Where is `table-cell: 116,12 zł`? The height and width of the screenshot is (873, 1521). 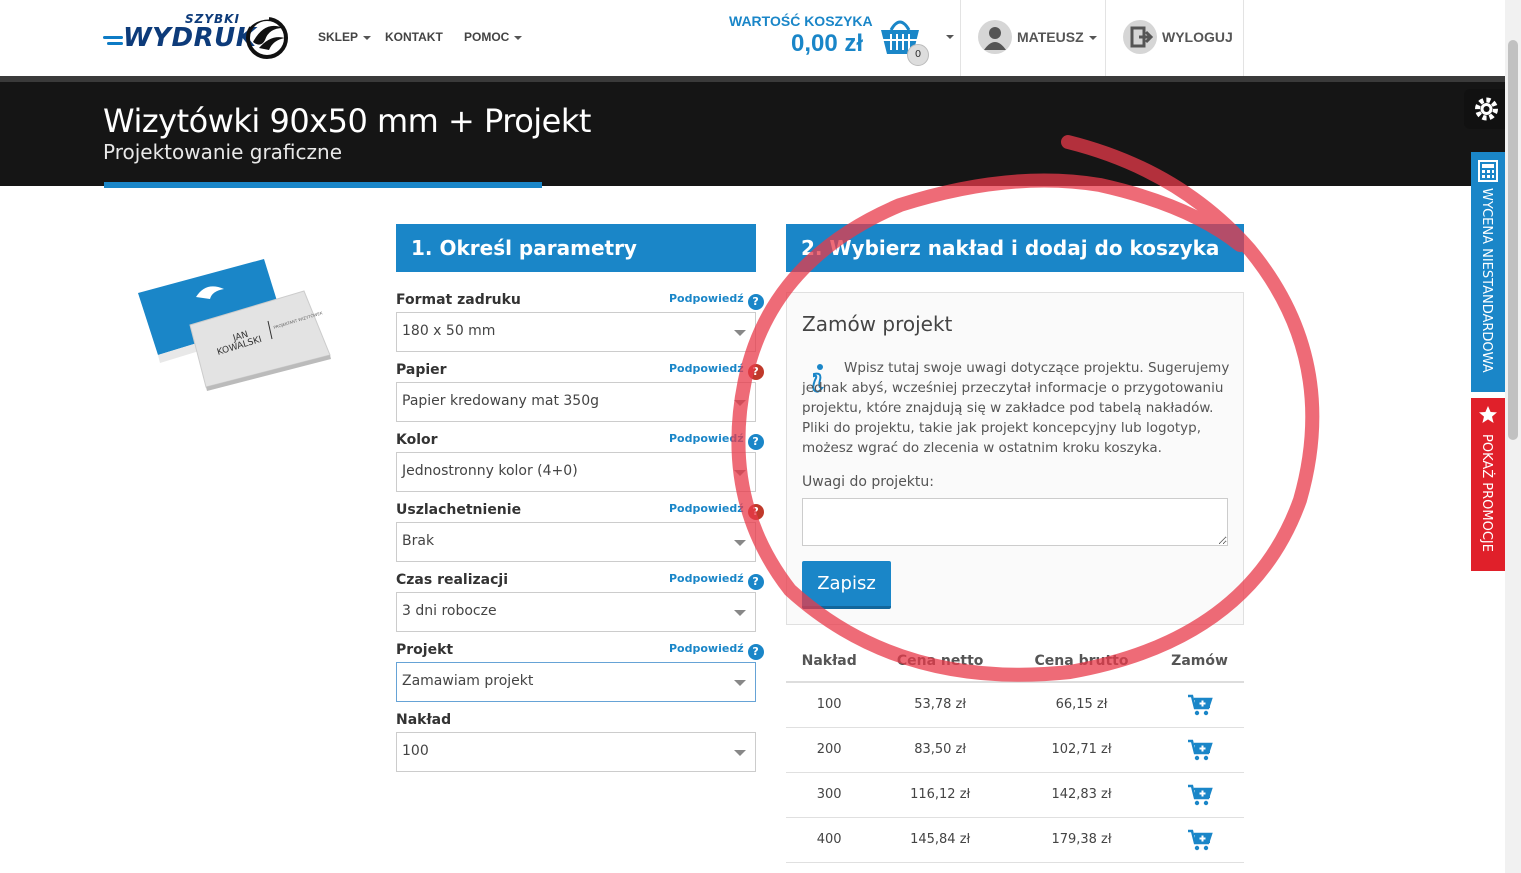
table-cell: 116,12 zł is located at coordinates (940, 795).